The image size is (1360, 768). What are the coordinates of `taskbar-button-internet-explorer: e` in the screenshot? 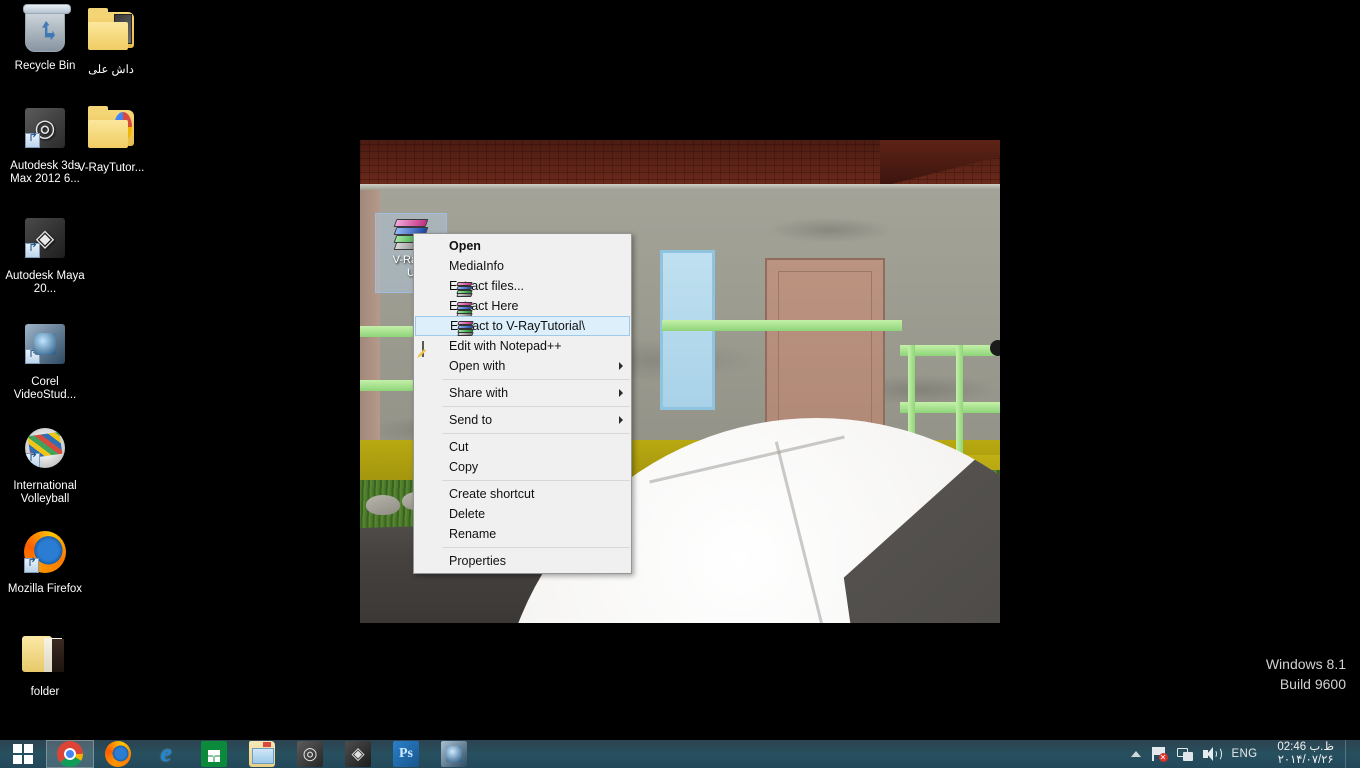 It's located at (166, 754).